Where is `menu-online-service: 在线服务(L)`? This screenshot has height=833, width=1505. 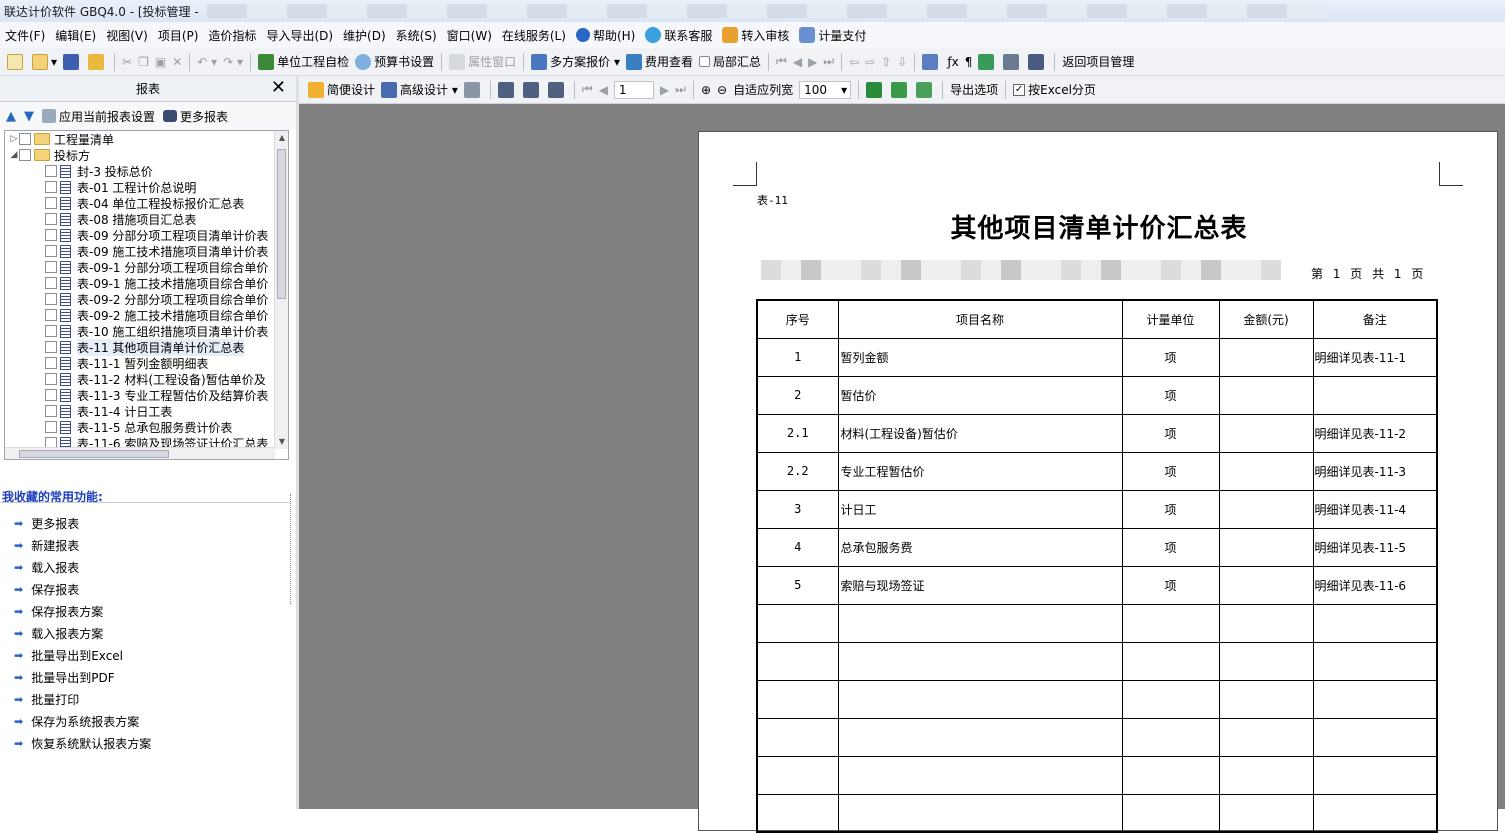 menu-online-service: 在线服务(L) is located at coordinates (534, 35).